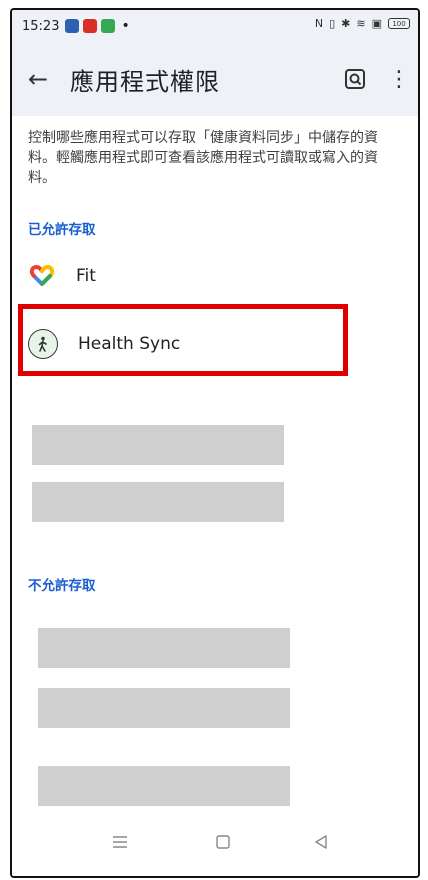 The width and height of the screenshot is (428, 880). I want to click on menu-nav-button, so click(120, 843).